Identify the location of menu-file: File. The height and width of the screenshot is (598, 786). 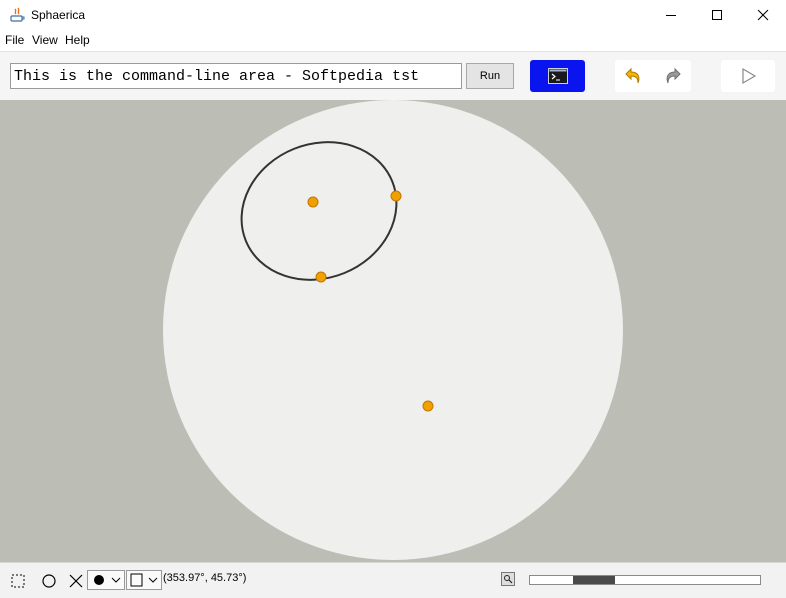
(14, 40).